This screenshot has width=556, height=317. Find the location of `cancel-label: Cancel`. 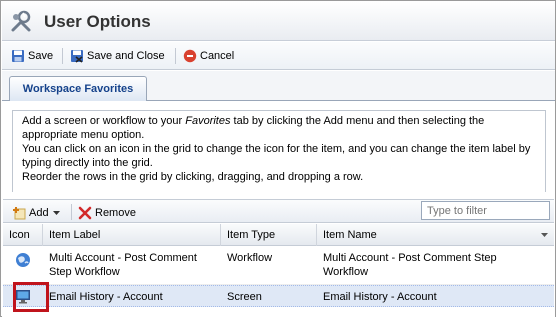

cancel-label: Cancel is located at coordinates (217, 56).